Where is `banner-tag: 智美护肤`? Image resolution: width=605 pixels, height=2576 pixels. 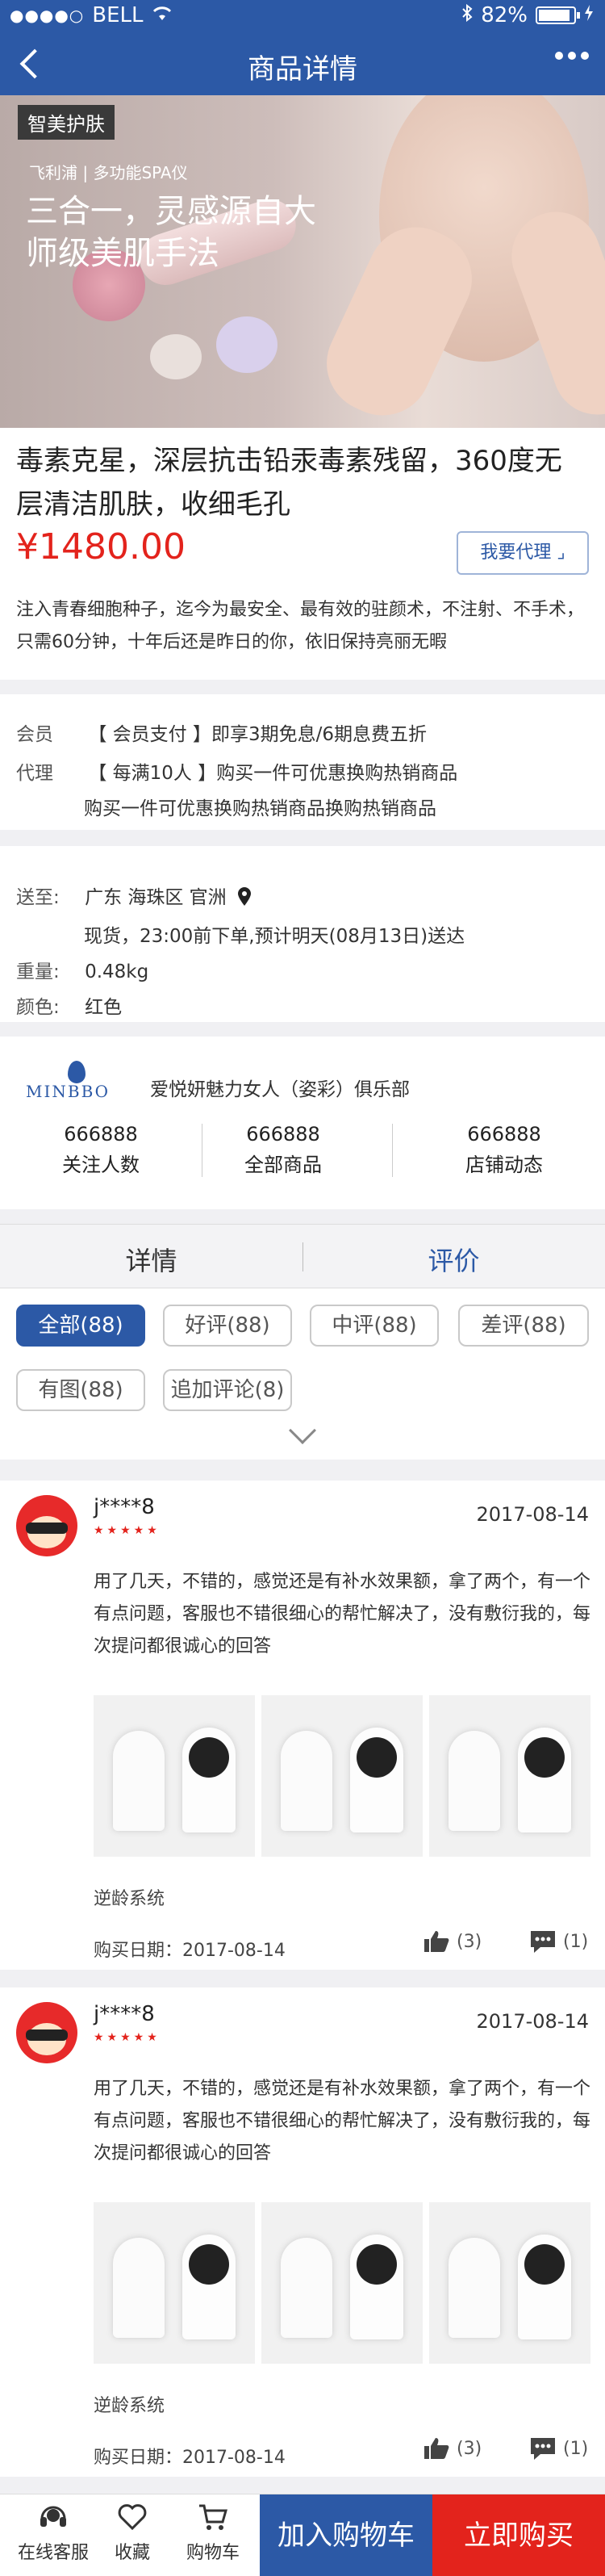
banner-tag: 智美护肤 is located at coordinates (66, 123).